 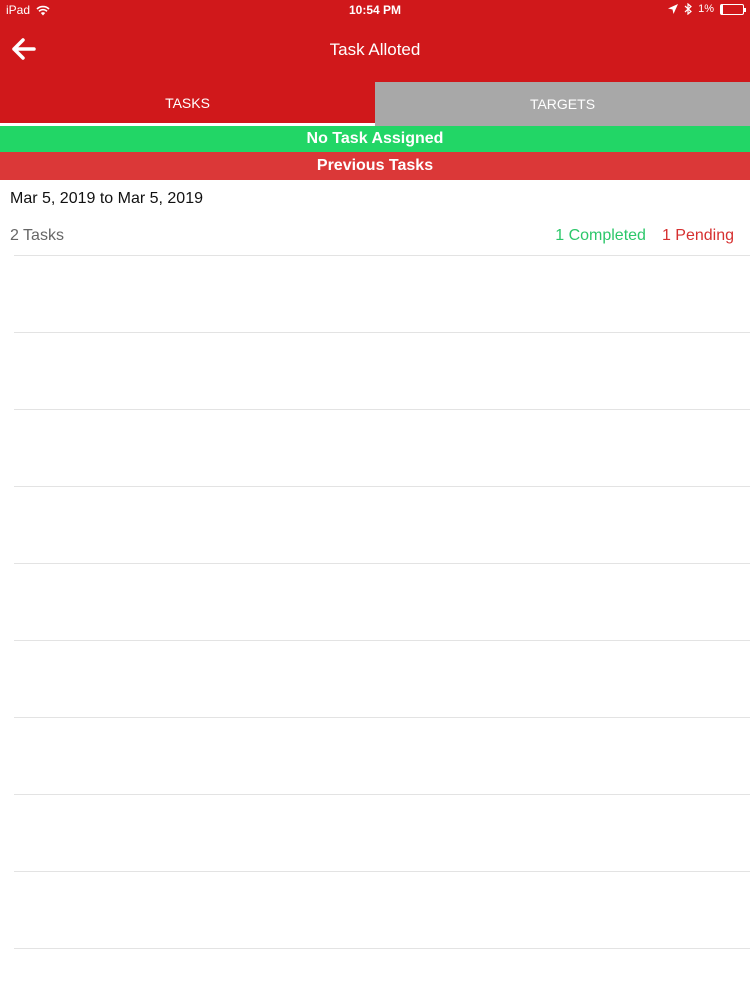 I want to click on status-time: 10:54 PM, so click(x=375, y=10).